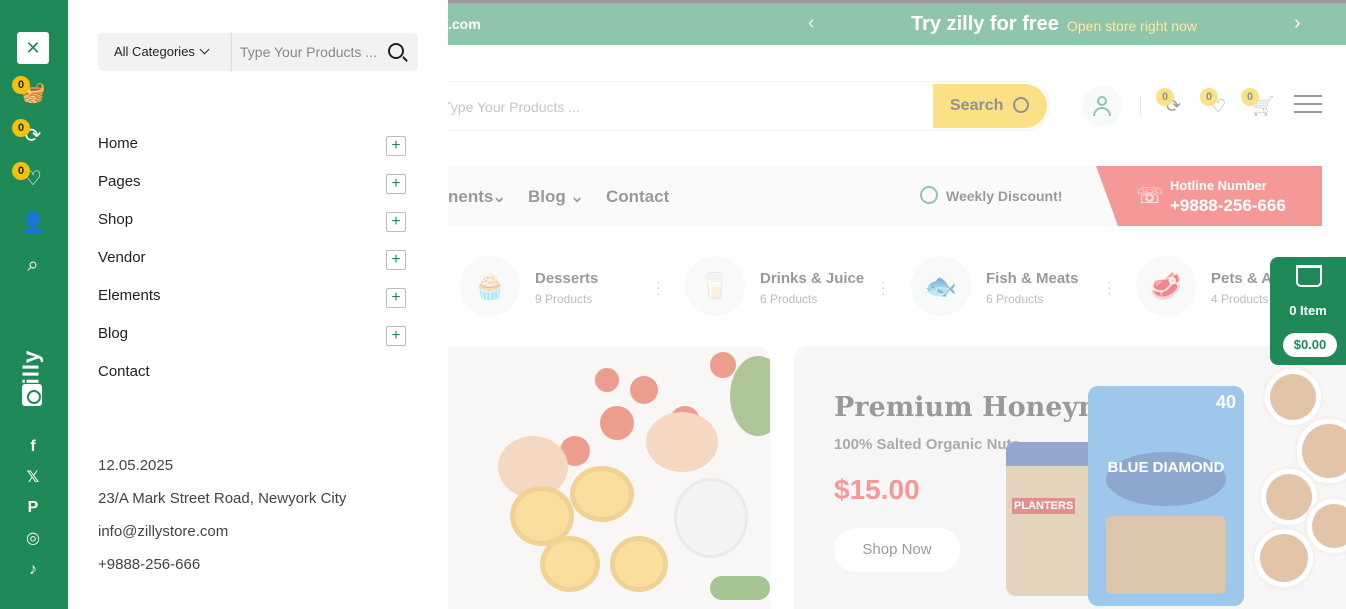 The image size is (1346, 609). Describe the element at coordinates (116, 219) in the screenshot. I see `menu-item-label: Shop` at that location.